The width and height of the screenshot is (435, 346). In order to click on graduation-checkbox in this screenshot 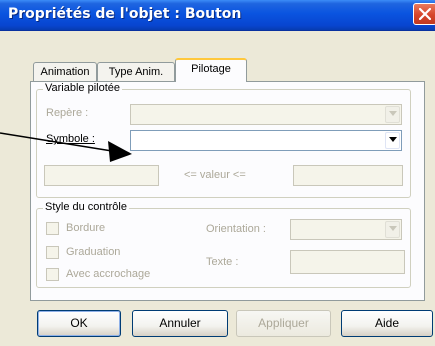, I will do `click(52, 252)`.